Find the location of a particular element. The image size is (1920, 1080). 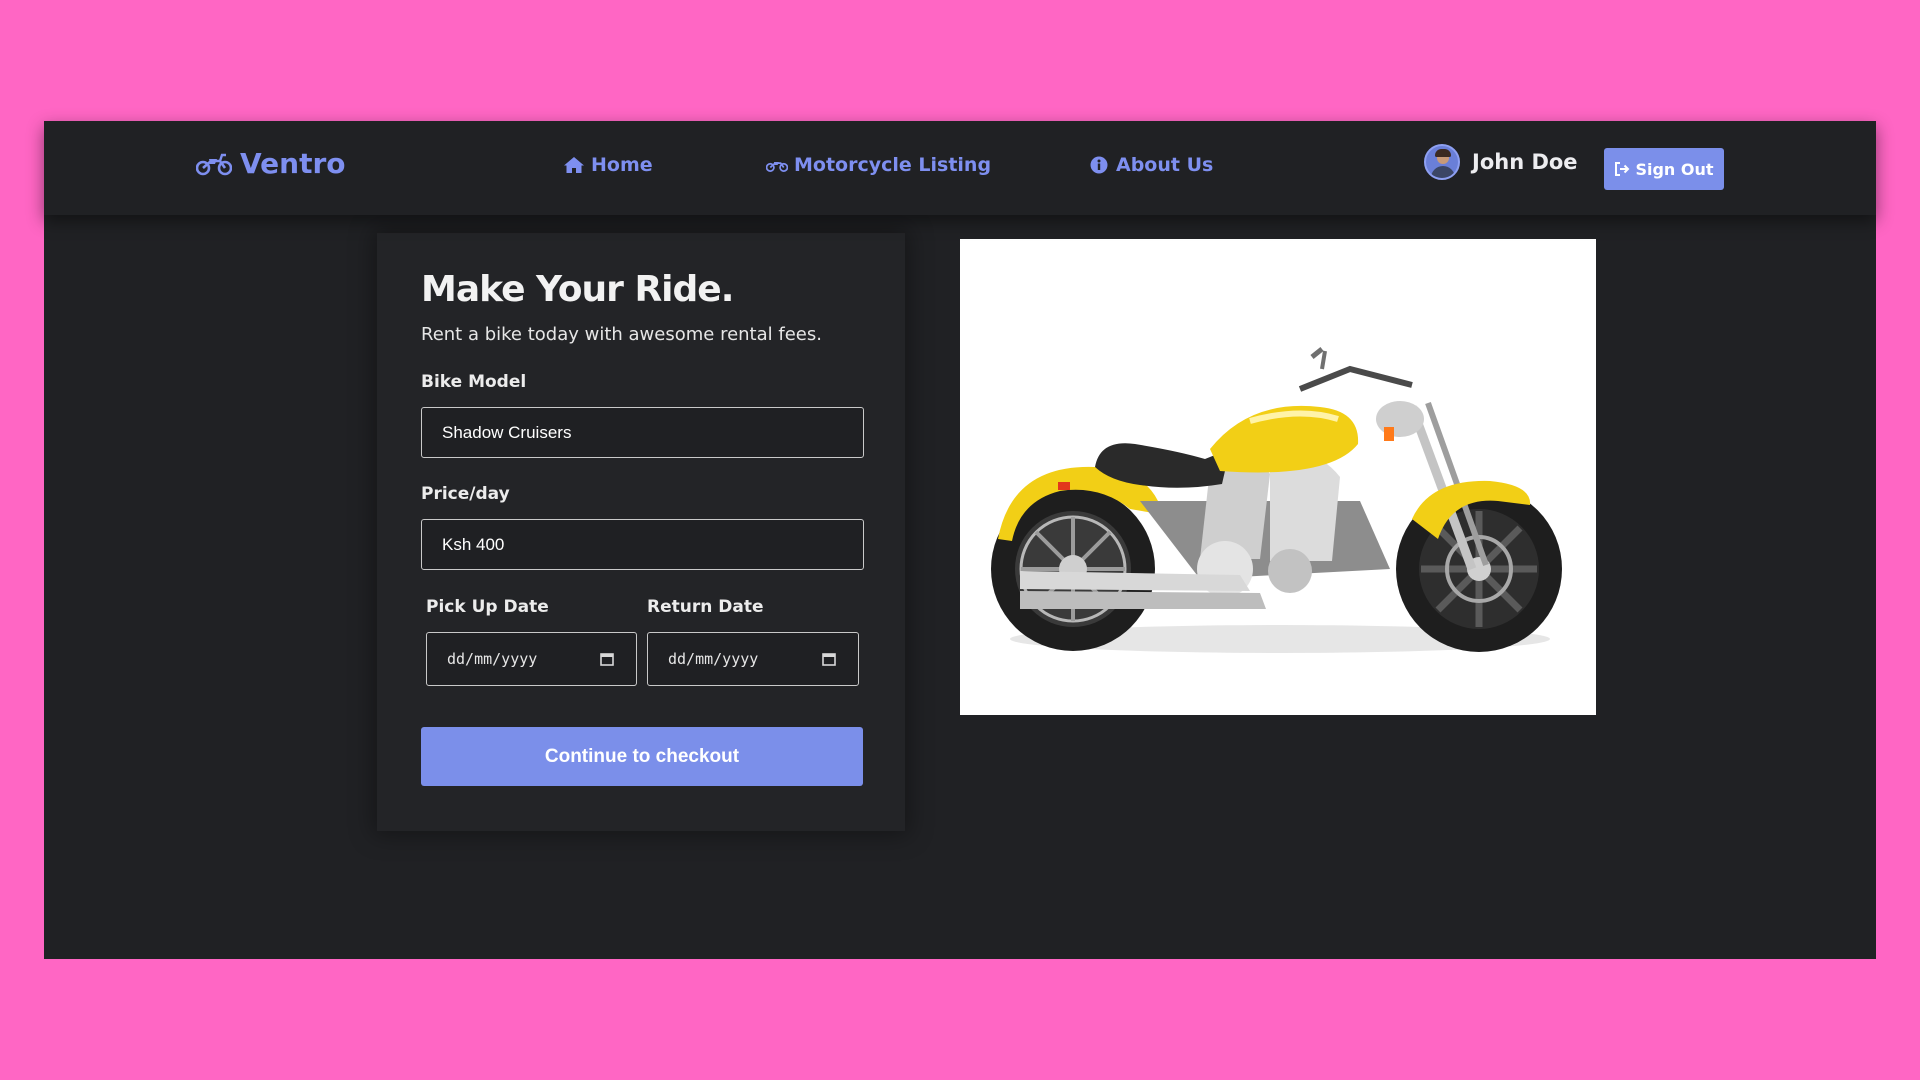

continue-to-checkout-button: Continue to checkout is located at coordinates (642, 756).